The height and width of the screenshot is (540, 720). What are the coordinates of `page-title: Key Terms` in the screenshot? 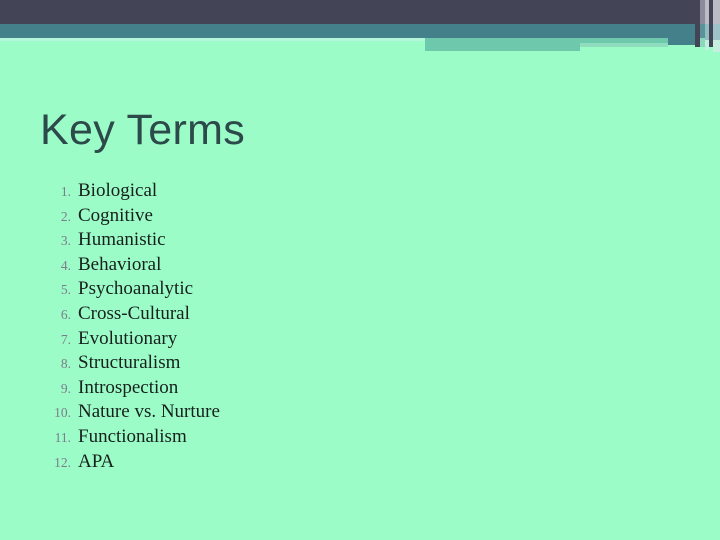 It's located at (143, 130).